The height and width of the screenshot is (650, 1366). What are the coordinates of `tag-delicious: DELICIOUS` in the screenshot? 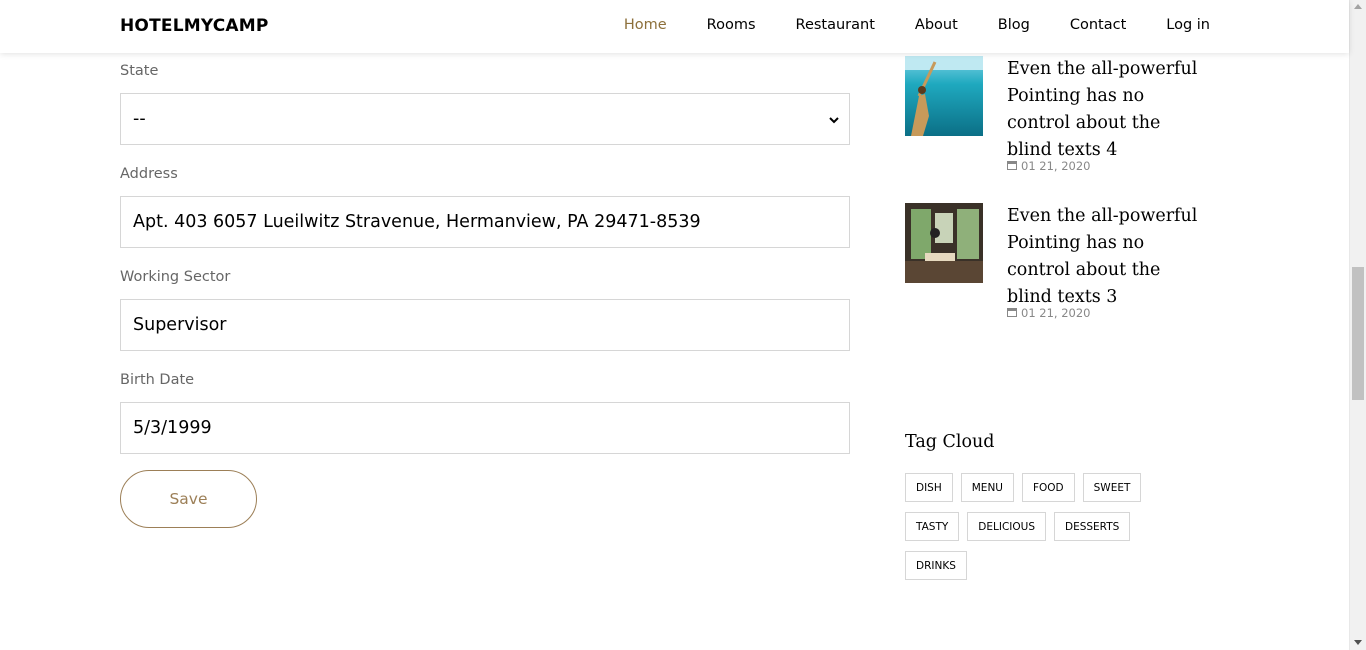 It's located at (1006, 526).